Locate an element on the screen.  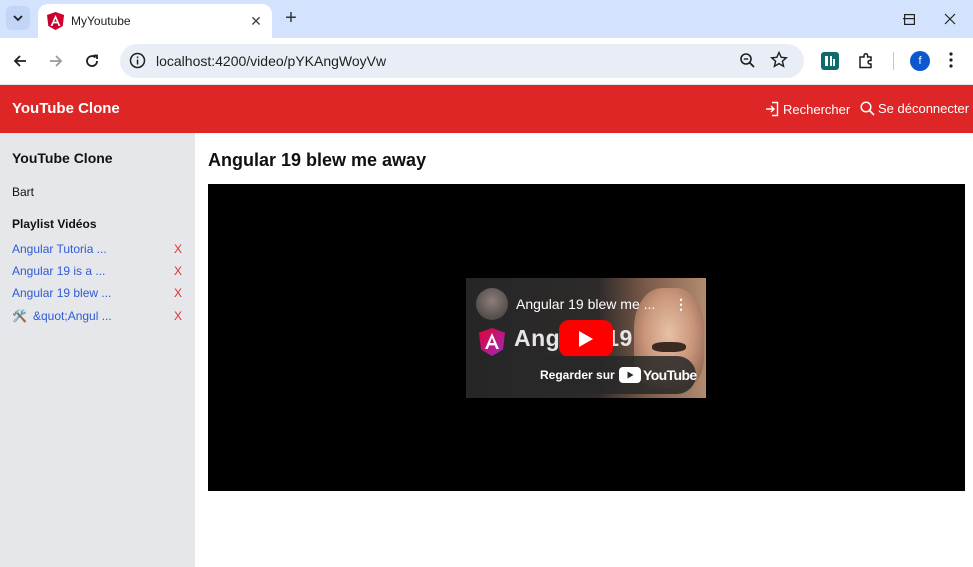
close-tab-icon: ✕ is located at coordinates (256, 21).